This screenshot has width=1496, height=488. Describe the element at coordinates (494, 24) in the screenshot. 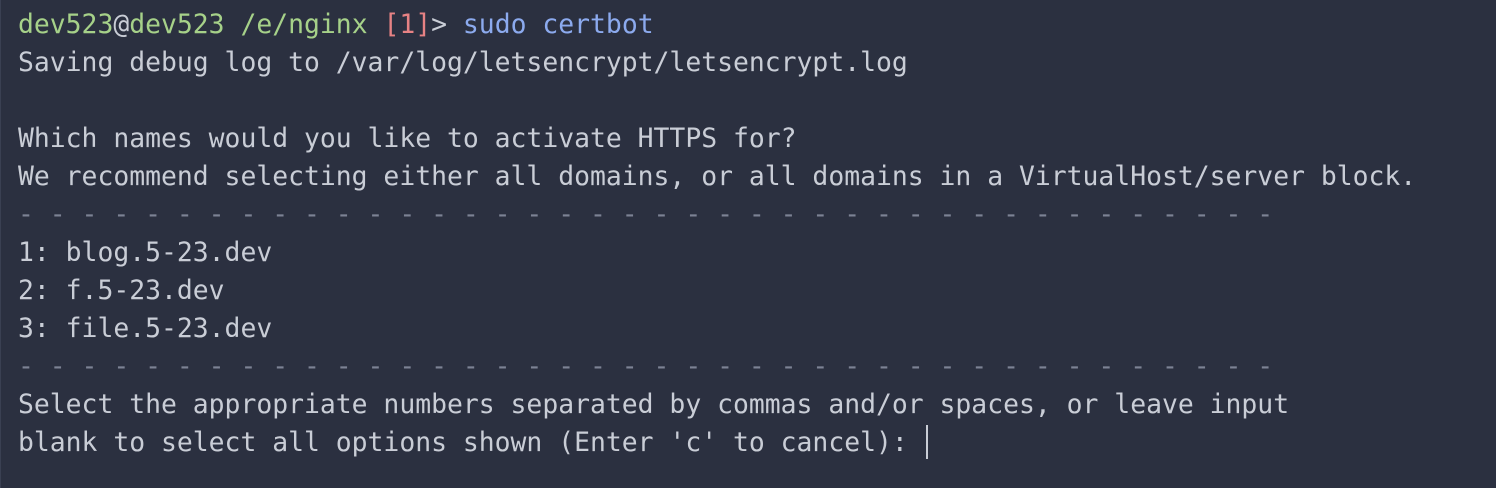

I see `command-name: sudo` at that location.